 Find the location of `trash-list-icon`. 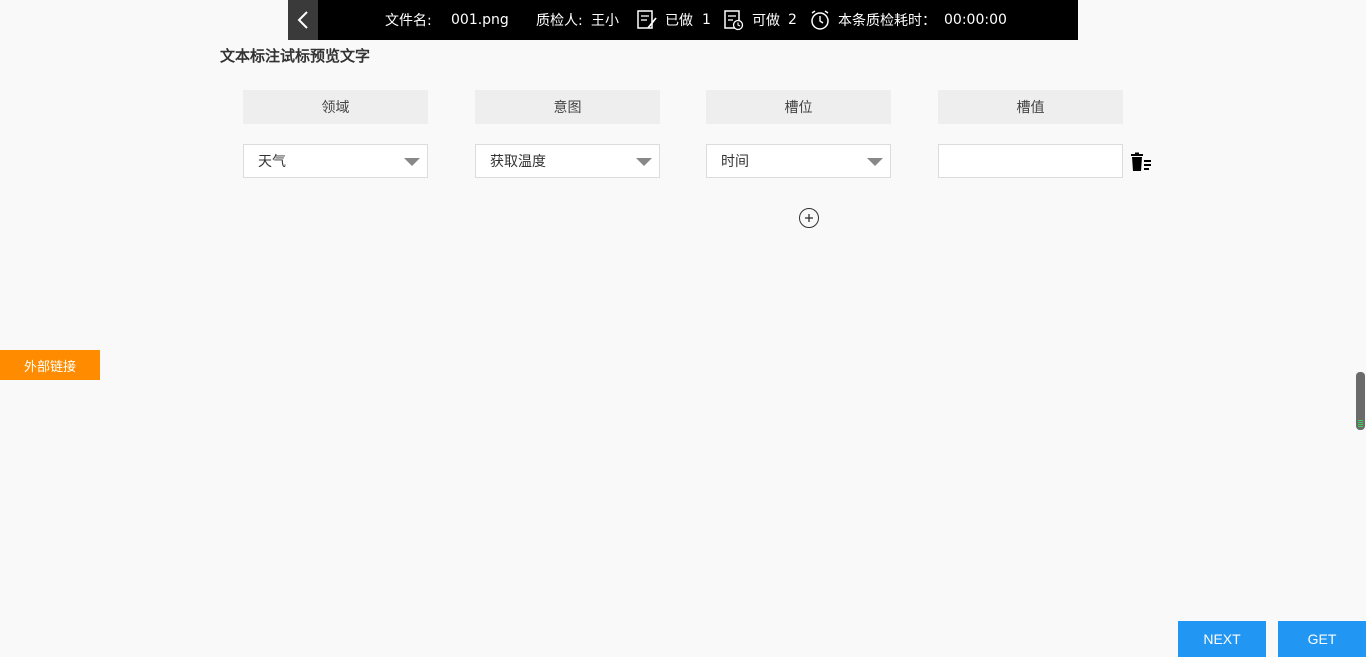

trash-list-icon is located at coordinates (1141, 161).